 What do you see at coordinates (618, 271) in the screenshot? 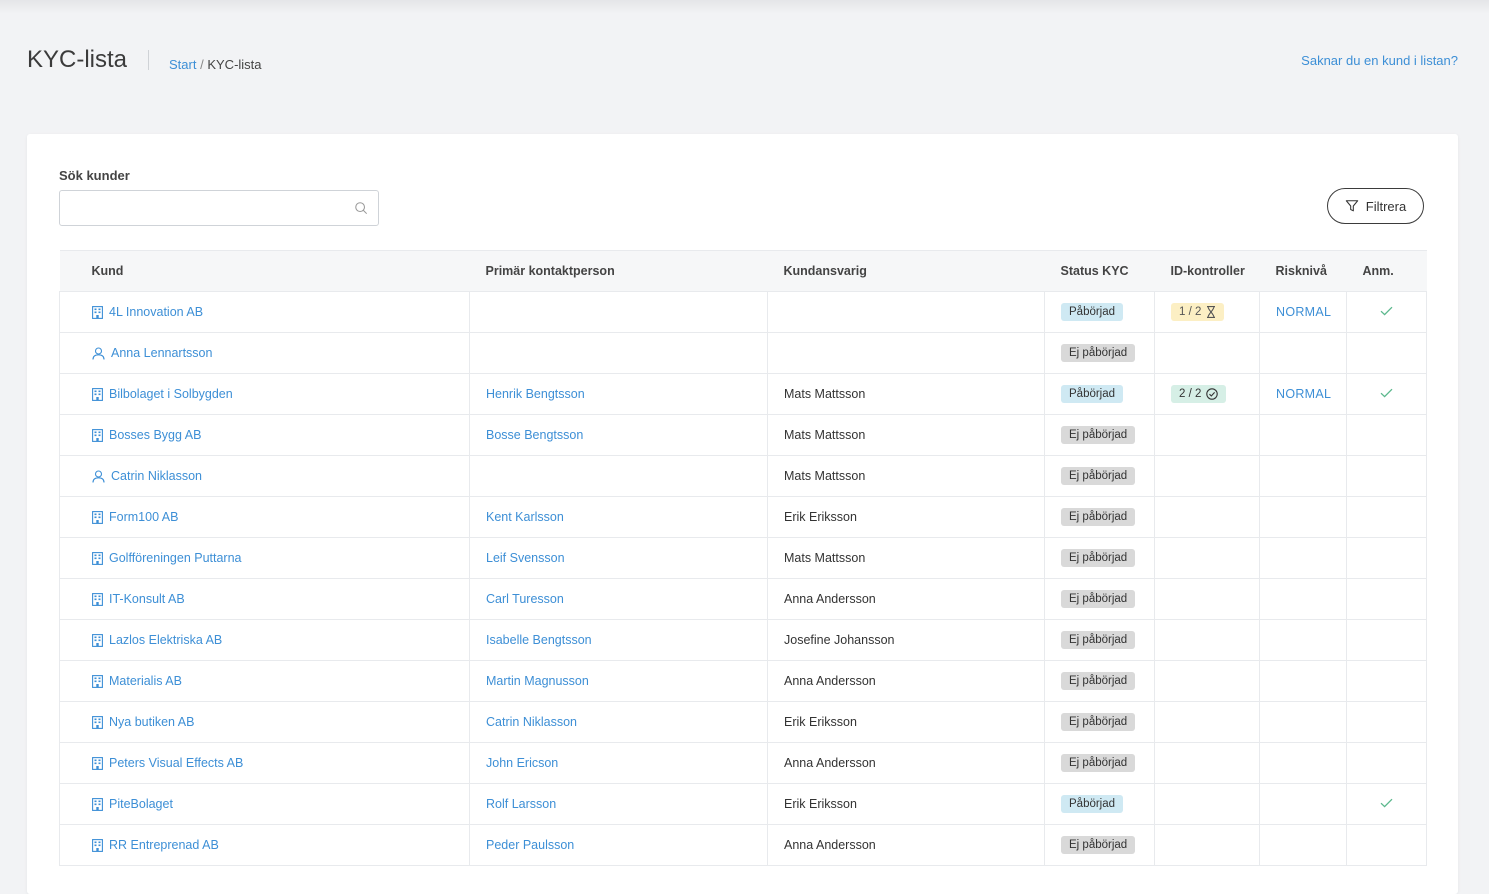
I see `column-header-contact: Primär kontaktperson` at bounding box center [618, 271].